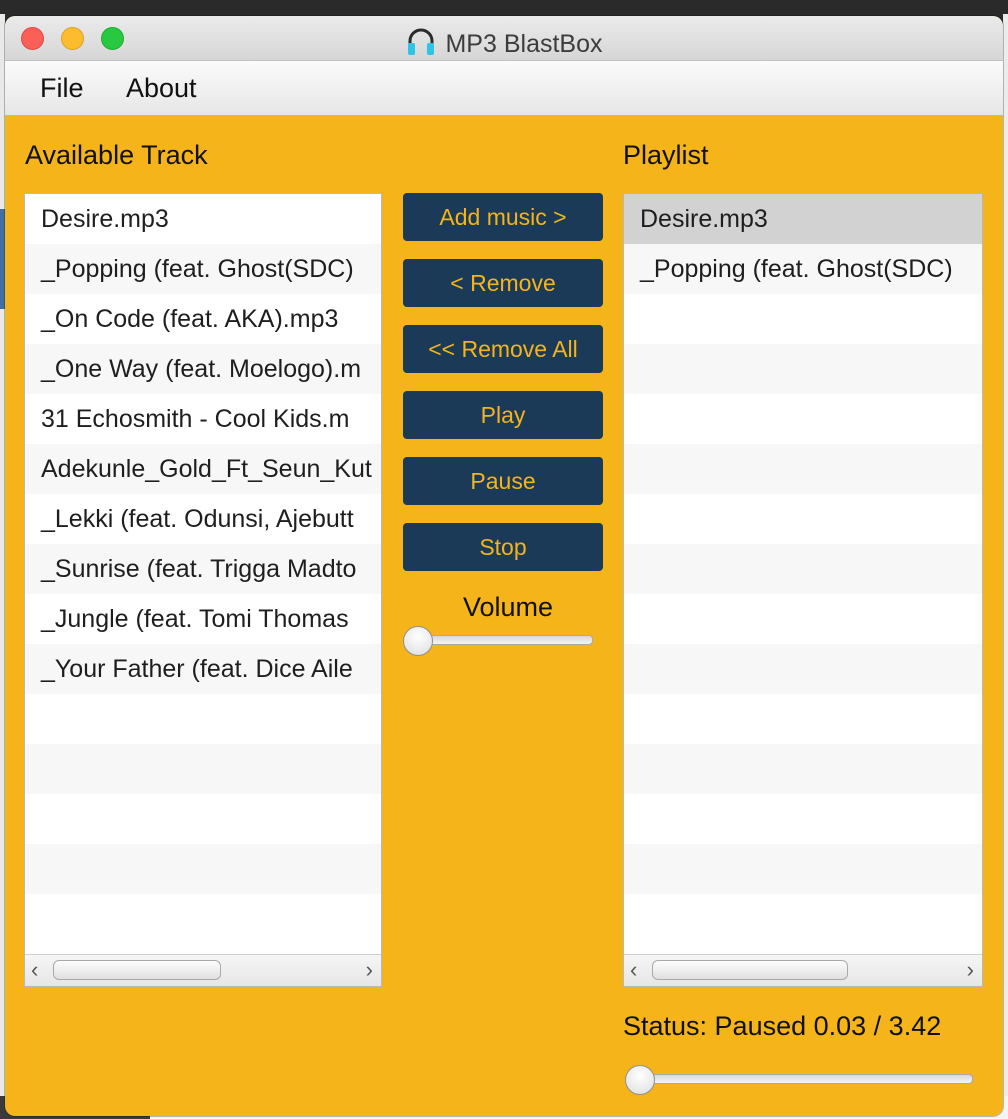  What do you see at coordinates (503, 283) in the screenshot?
I see `remove-button: < Remove` at bounding box center [503, 283].